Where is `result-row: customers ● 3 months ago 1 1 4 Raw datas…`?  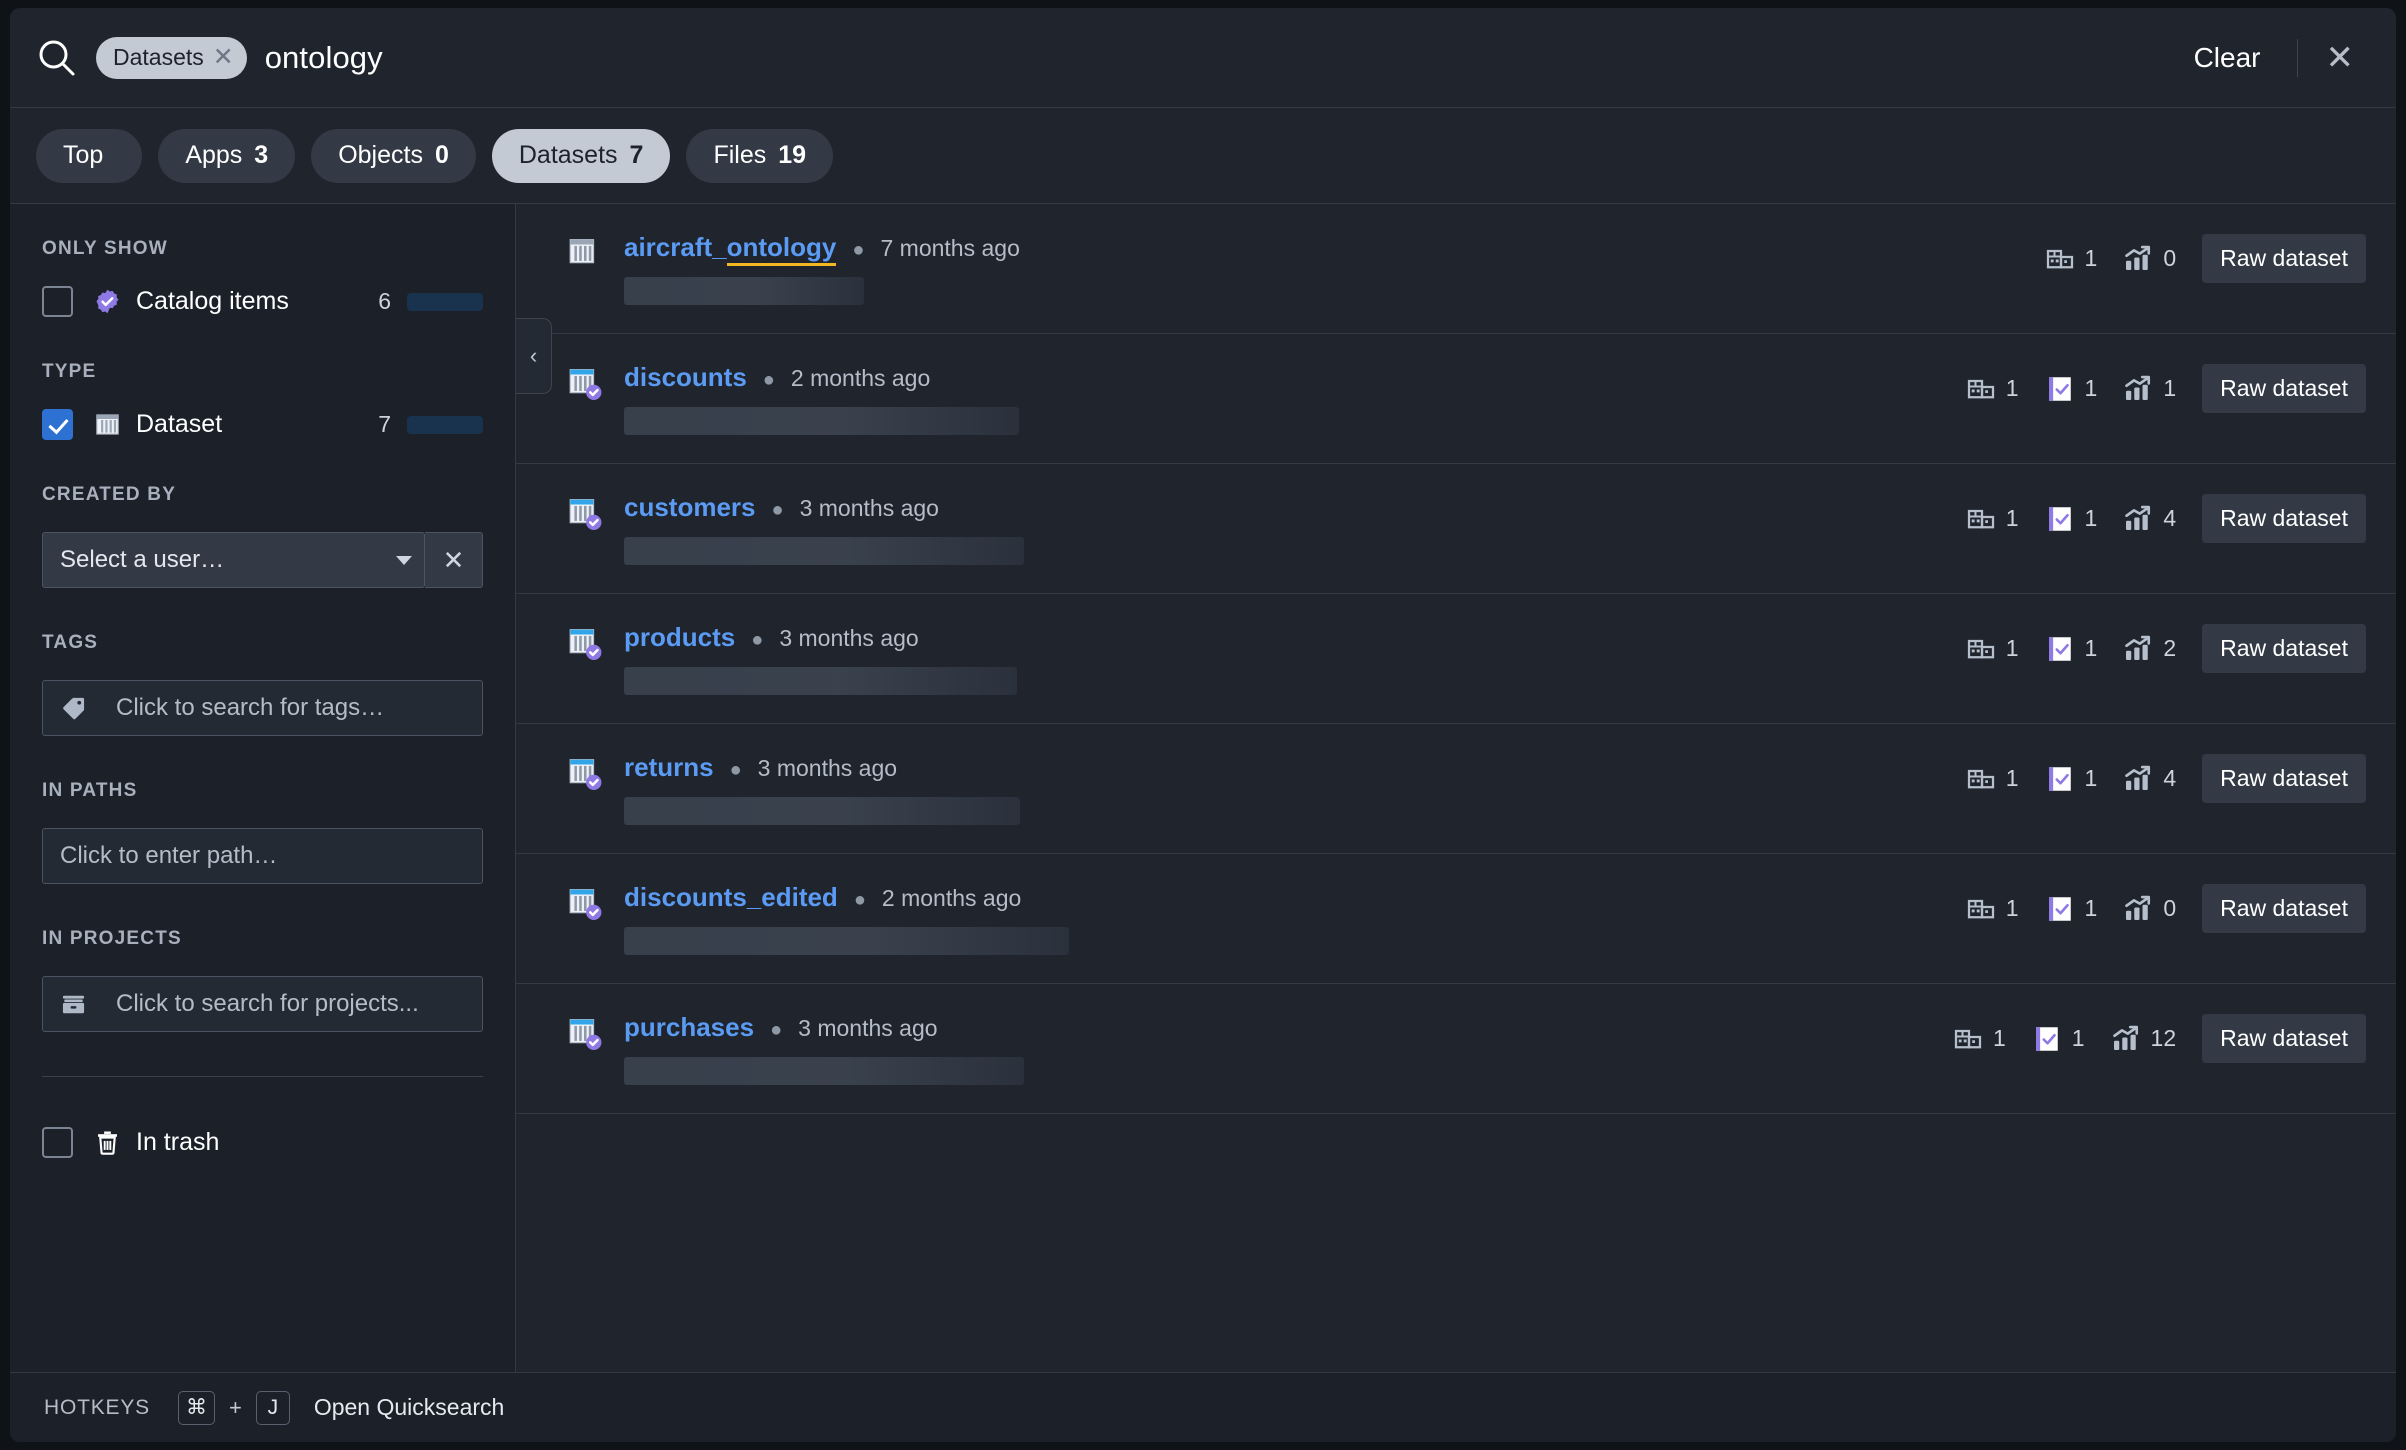 result-row: customers ● 3 months ago 1 1 4 Raw datas… is located at coordinates (1456, 529).